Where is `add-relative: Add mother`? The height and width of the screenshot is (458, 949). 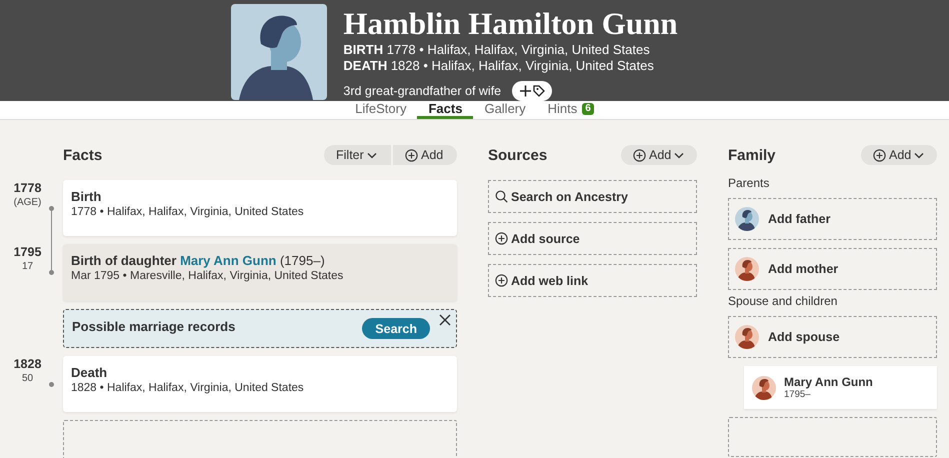 add-relative: Add mother is located at coordinates (832, 269).